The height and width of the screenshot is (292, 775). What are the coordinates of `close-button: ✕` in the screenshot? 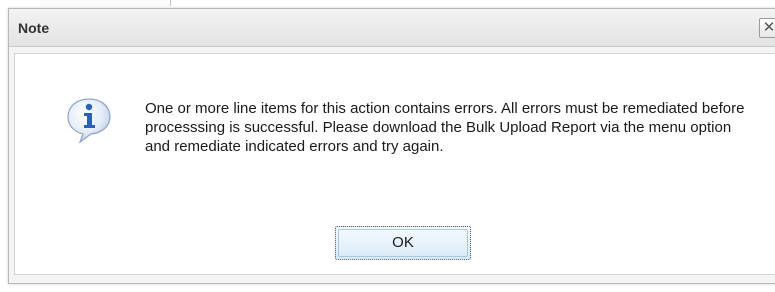 It's located at (767, 28).